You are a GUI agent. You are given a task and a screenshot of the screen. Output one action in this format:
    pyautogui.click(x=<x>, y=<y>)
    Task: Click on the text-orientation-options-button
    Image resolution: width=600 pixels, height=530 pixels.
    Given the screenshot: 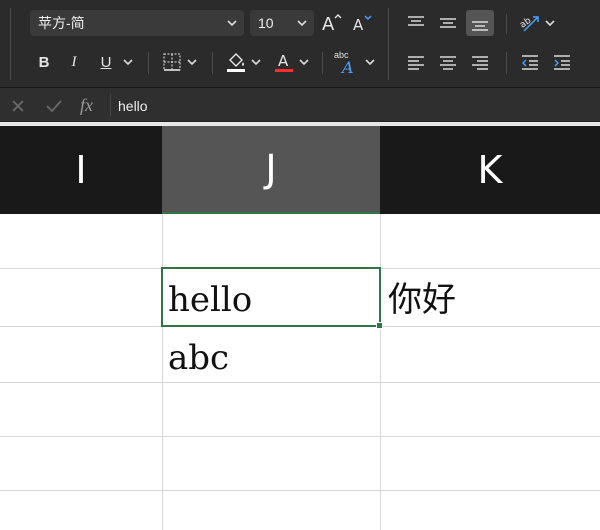 What is the action you would take?
    pyautogui.click(x=370, y=62)
    